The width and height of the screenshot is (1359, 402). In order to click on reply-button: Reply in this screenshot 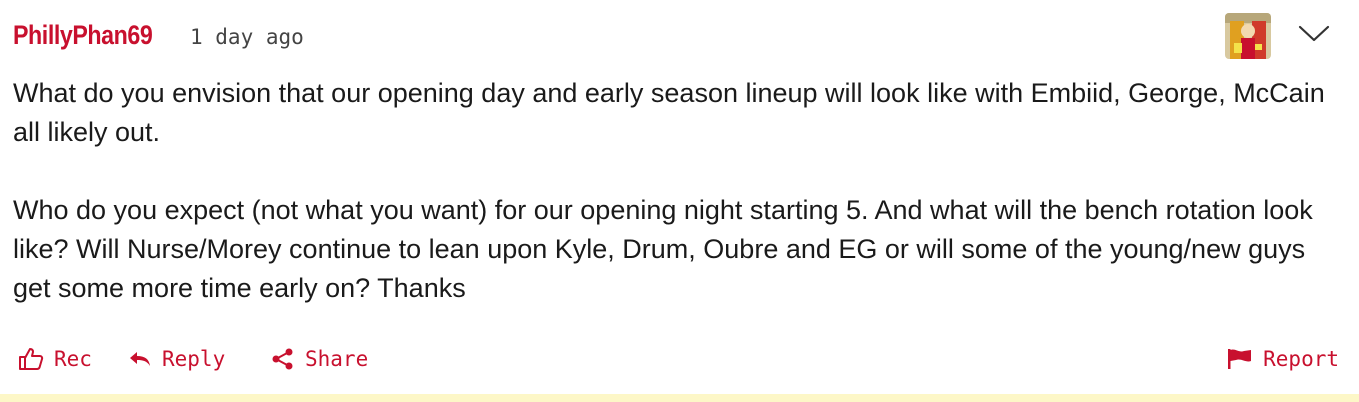, I will do `click(176, 359)`.